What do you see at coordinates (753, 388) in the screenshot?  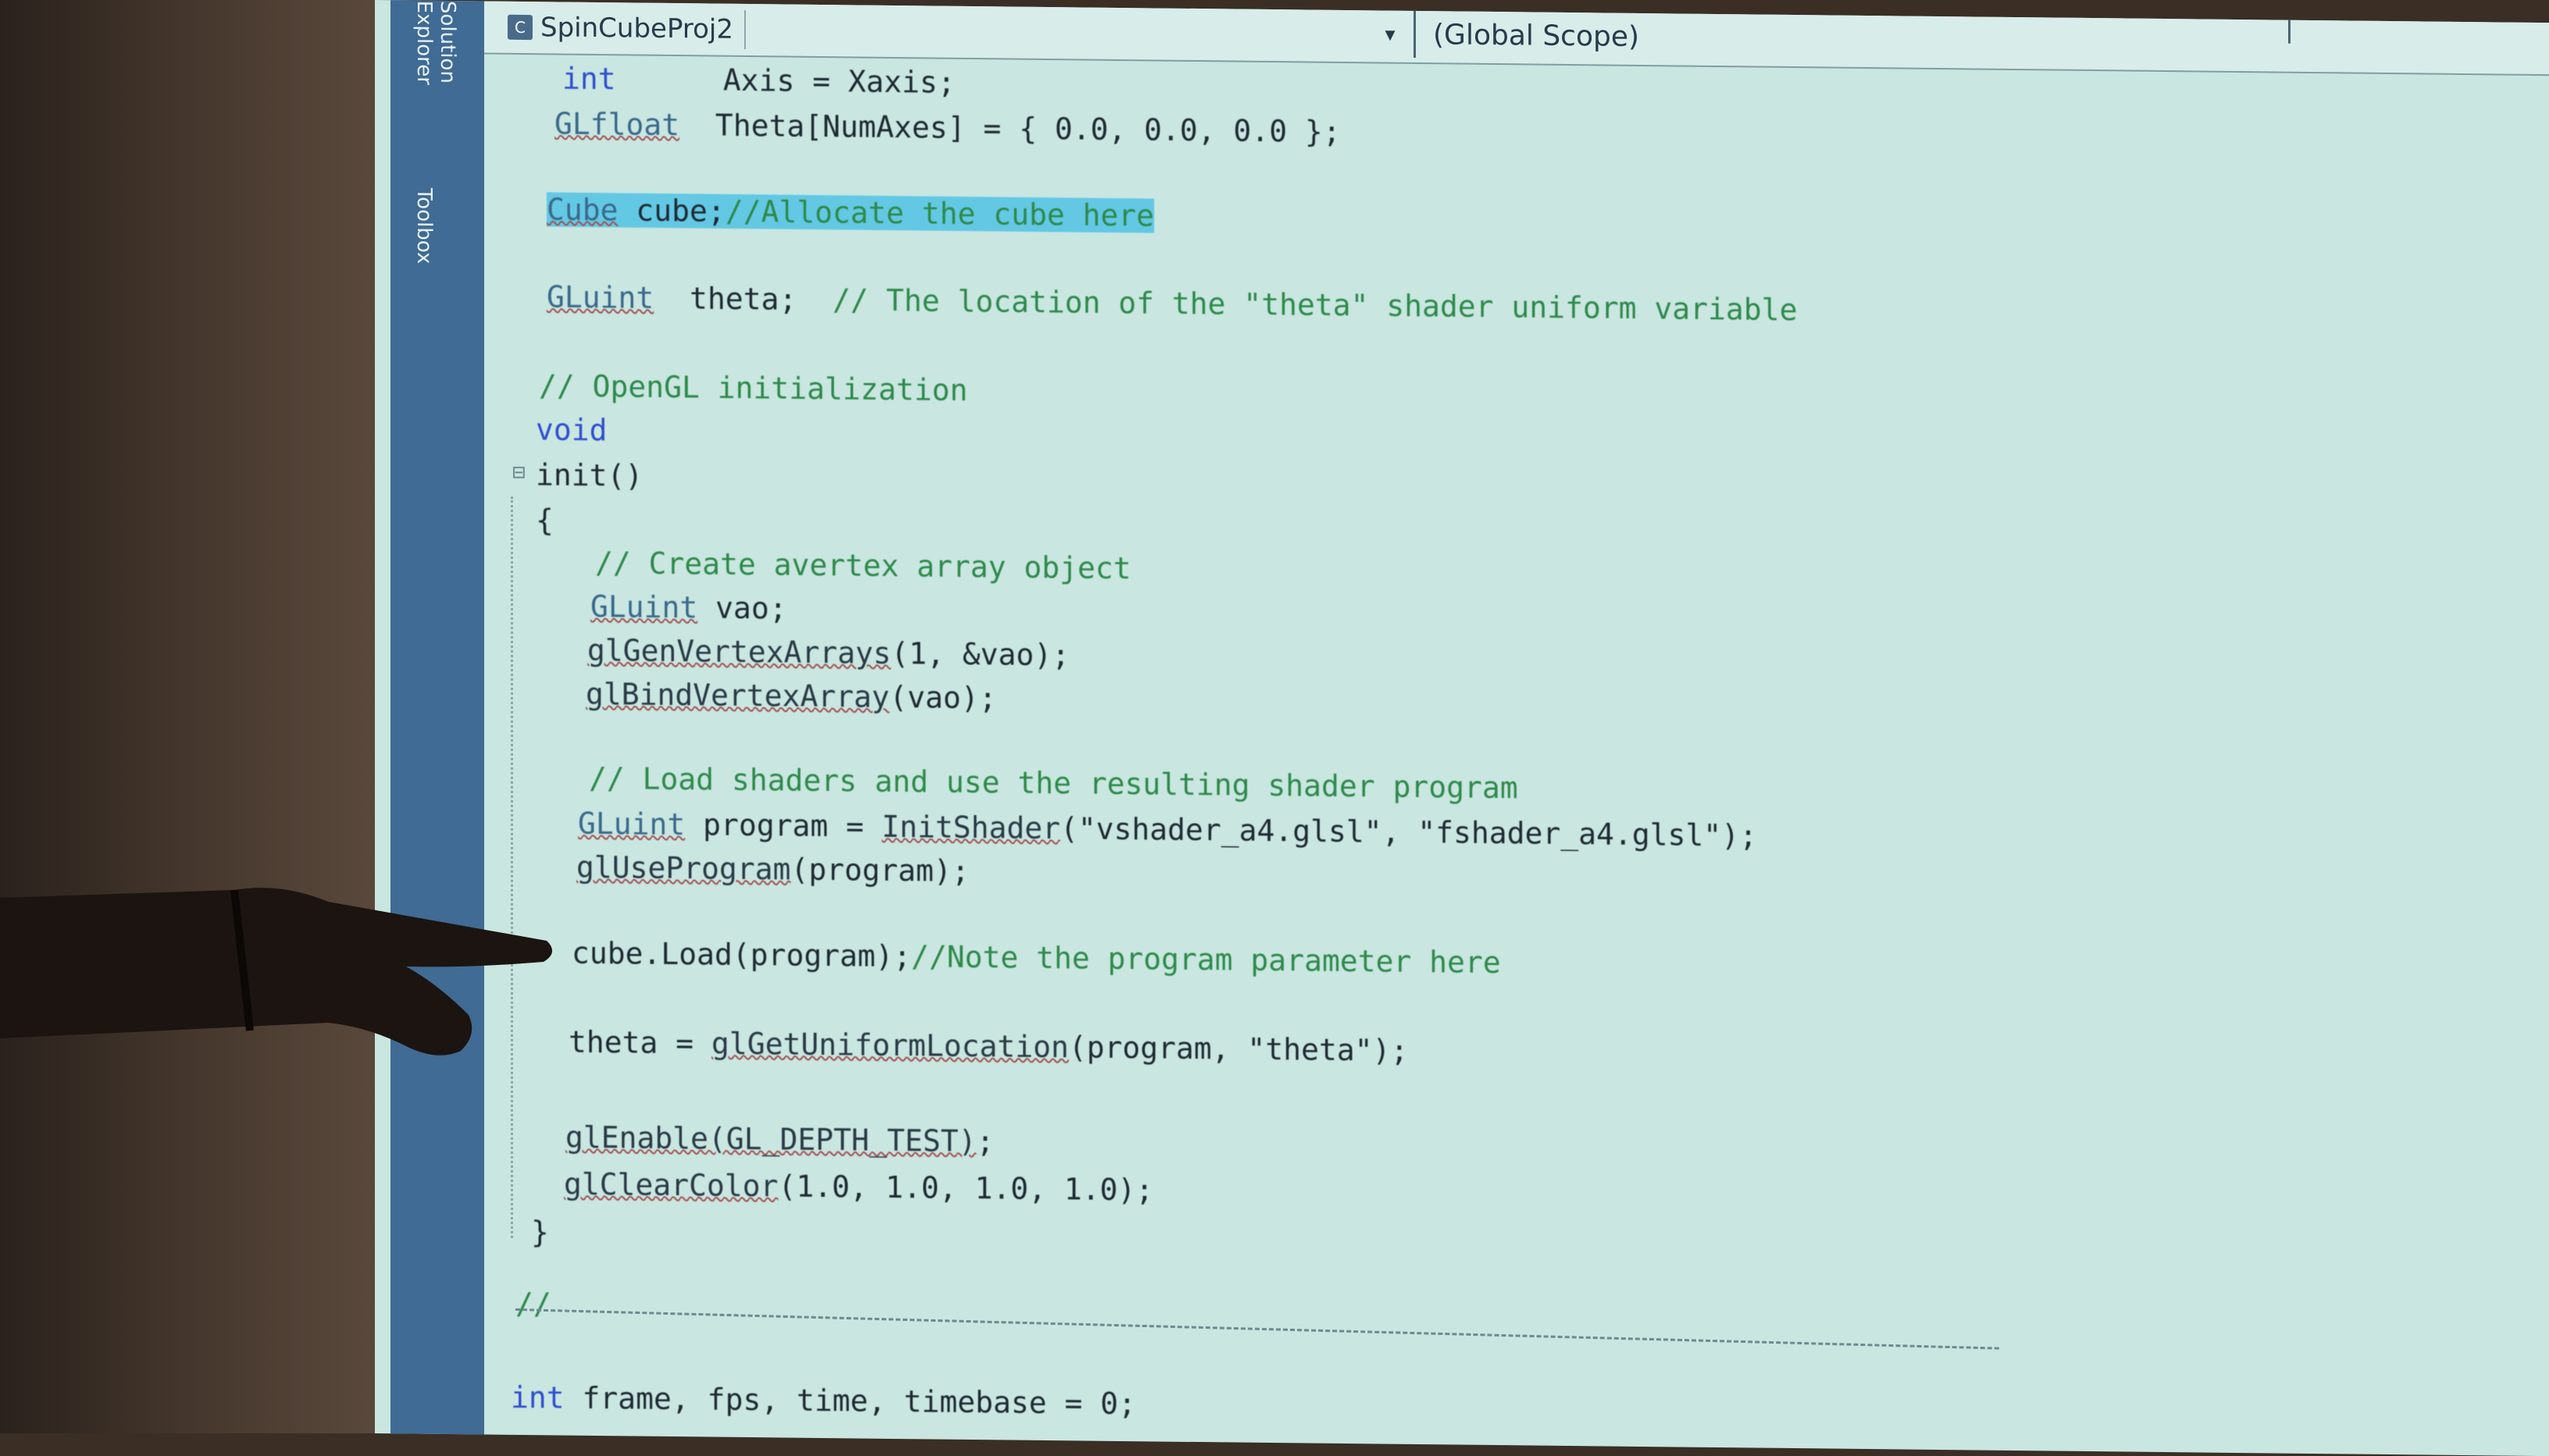 I see `code-line: // OpenGL initialization` at bounding box center [753, 388].